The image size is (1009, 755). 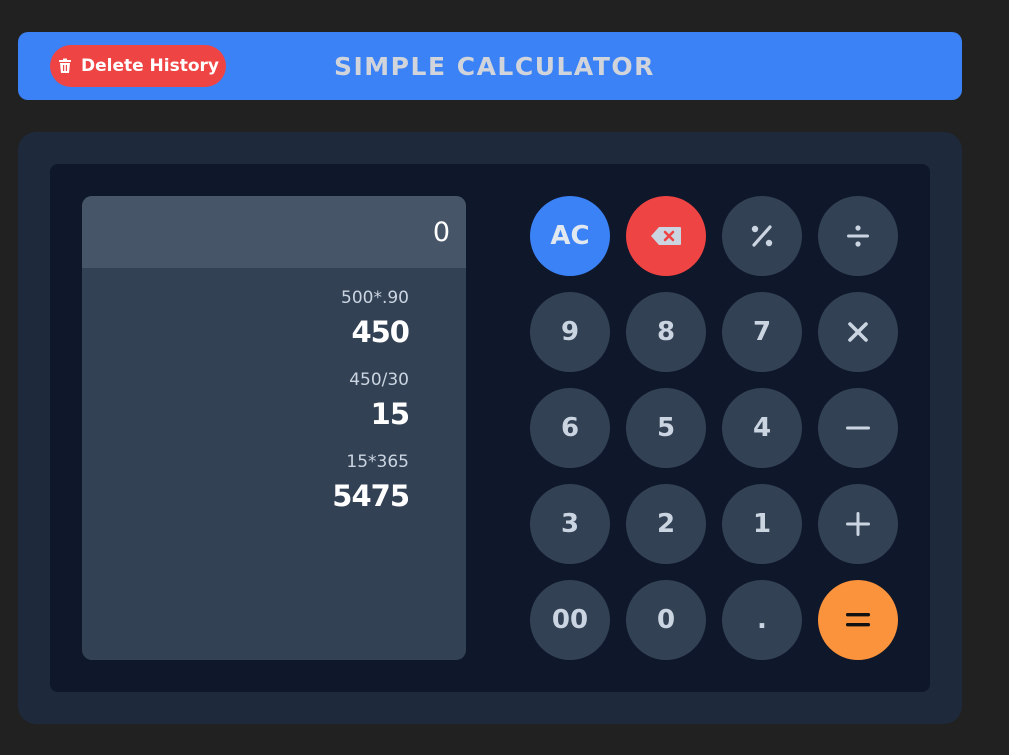 I want to click on minus-icon, so click(x=858, y=428).